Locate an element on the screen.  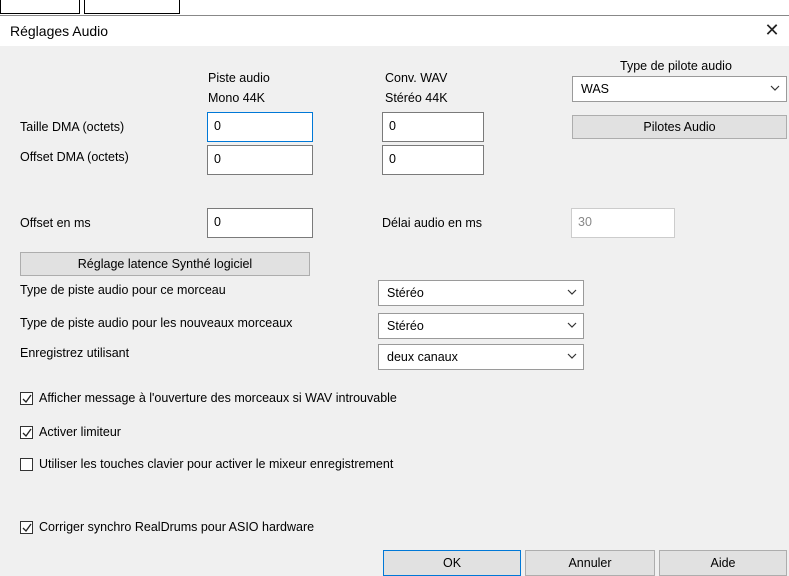
column-header-conv-line2: Stéréo 44K is located at coordinates (416, 98).